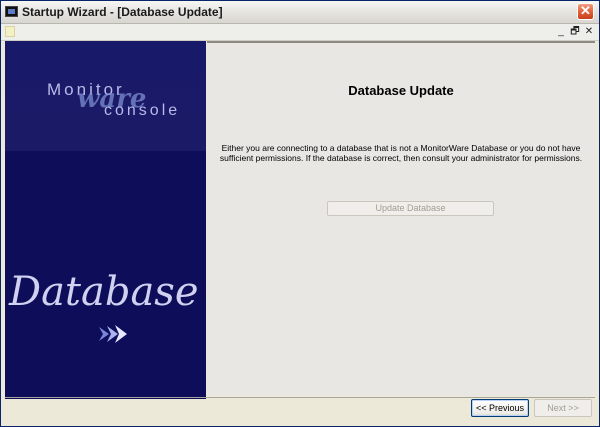 The image size is (600, 427). What do you see at coordinates (113, 99) in the screenshot?
I see `monitorware-logo: Monitor ware console` at bounding box center [113, 99].